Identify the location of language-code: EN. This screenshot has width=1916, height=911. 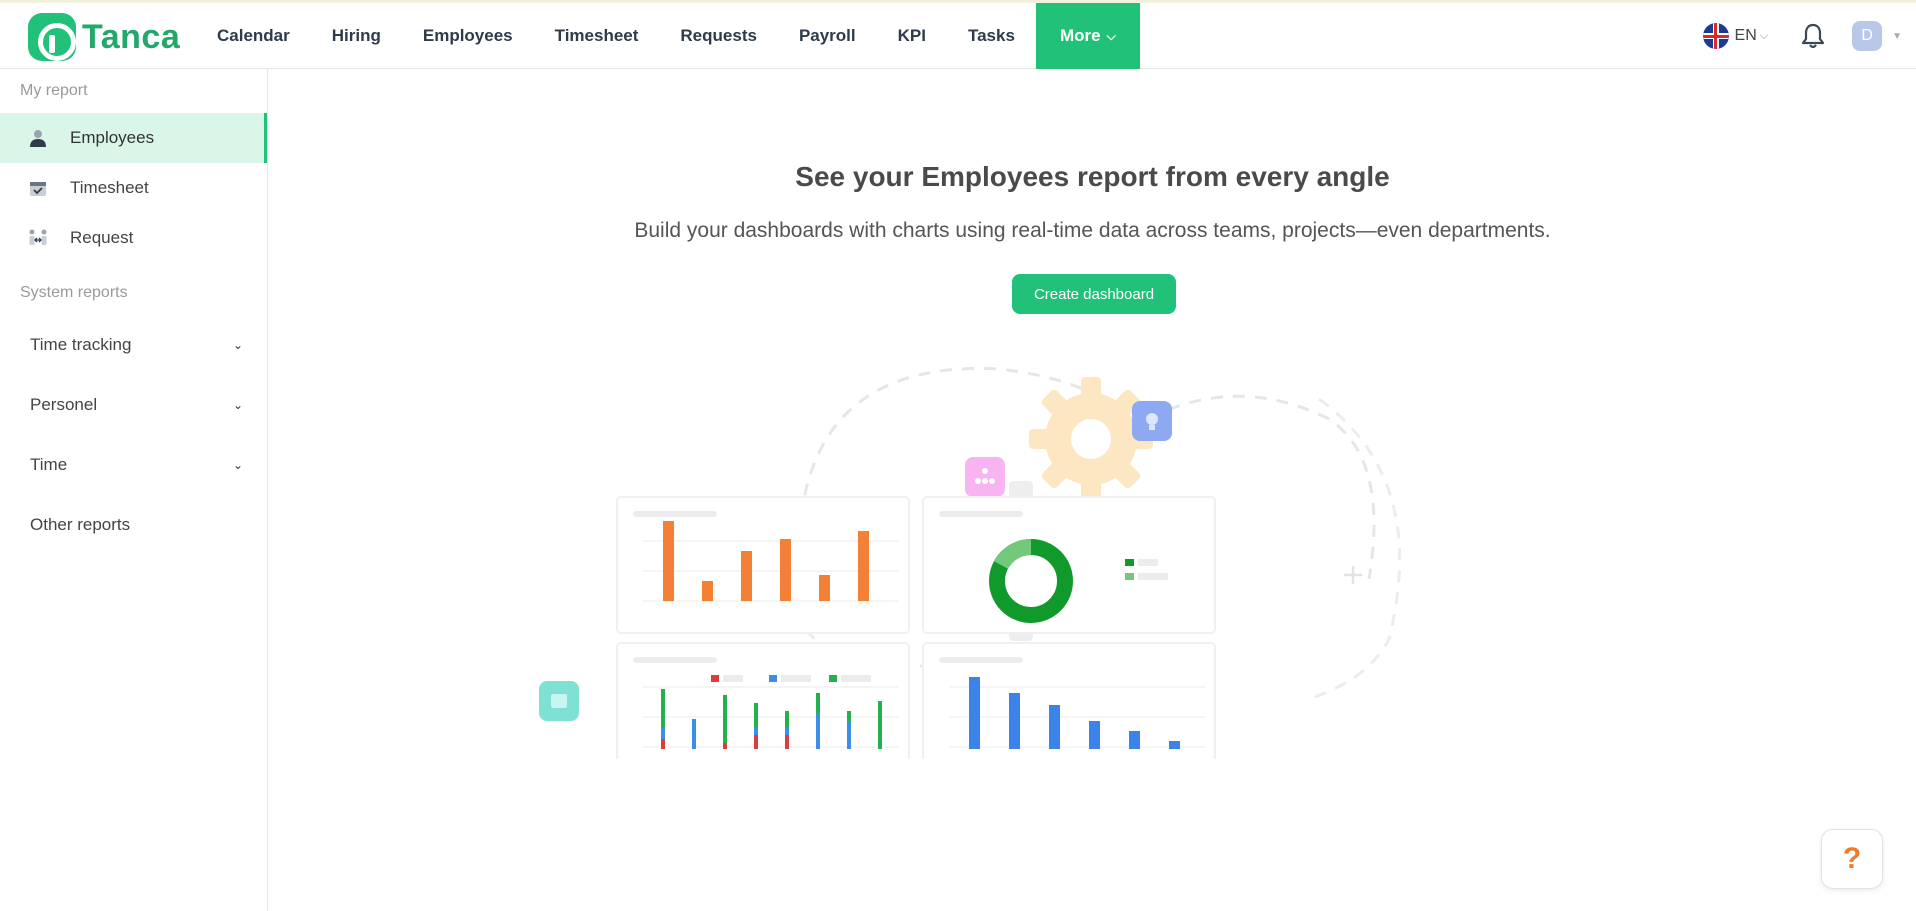
(1745, 35).